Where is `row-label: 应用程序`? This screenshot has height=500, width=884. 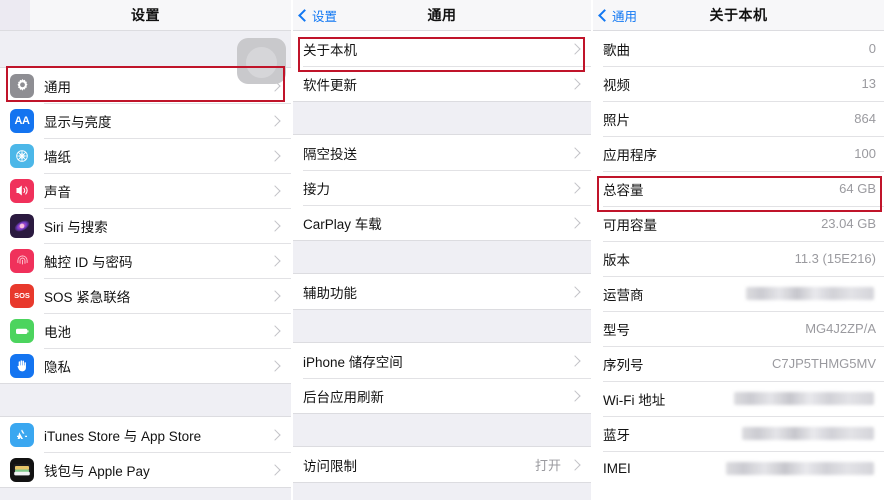
row-label: 应用程序 is located at coordinates (630, 155).